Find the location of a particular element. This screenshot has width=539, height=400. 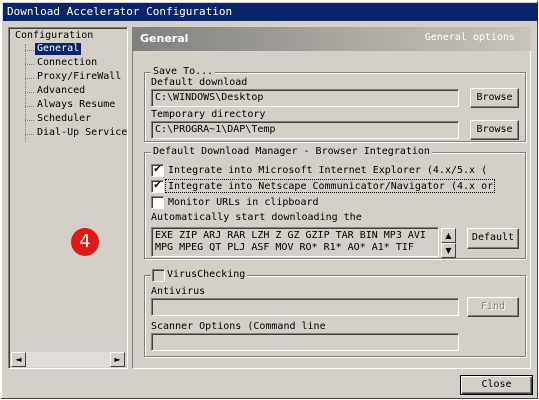

tree-item-connection: Connection is located at coordinates (67, 63).